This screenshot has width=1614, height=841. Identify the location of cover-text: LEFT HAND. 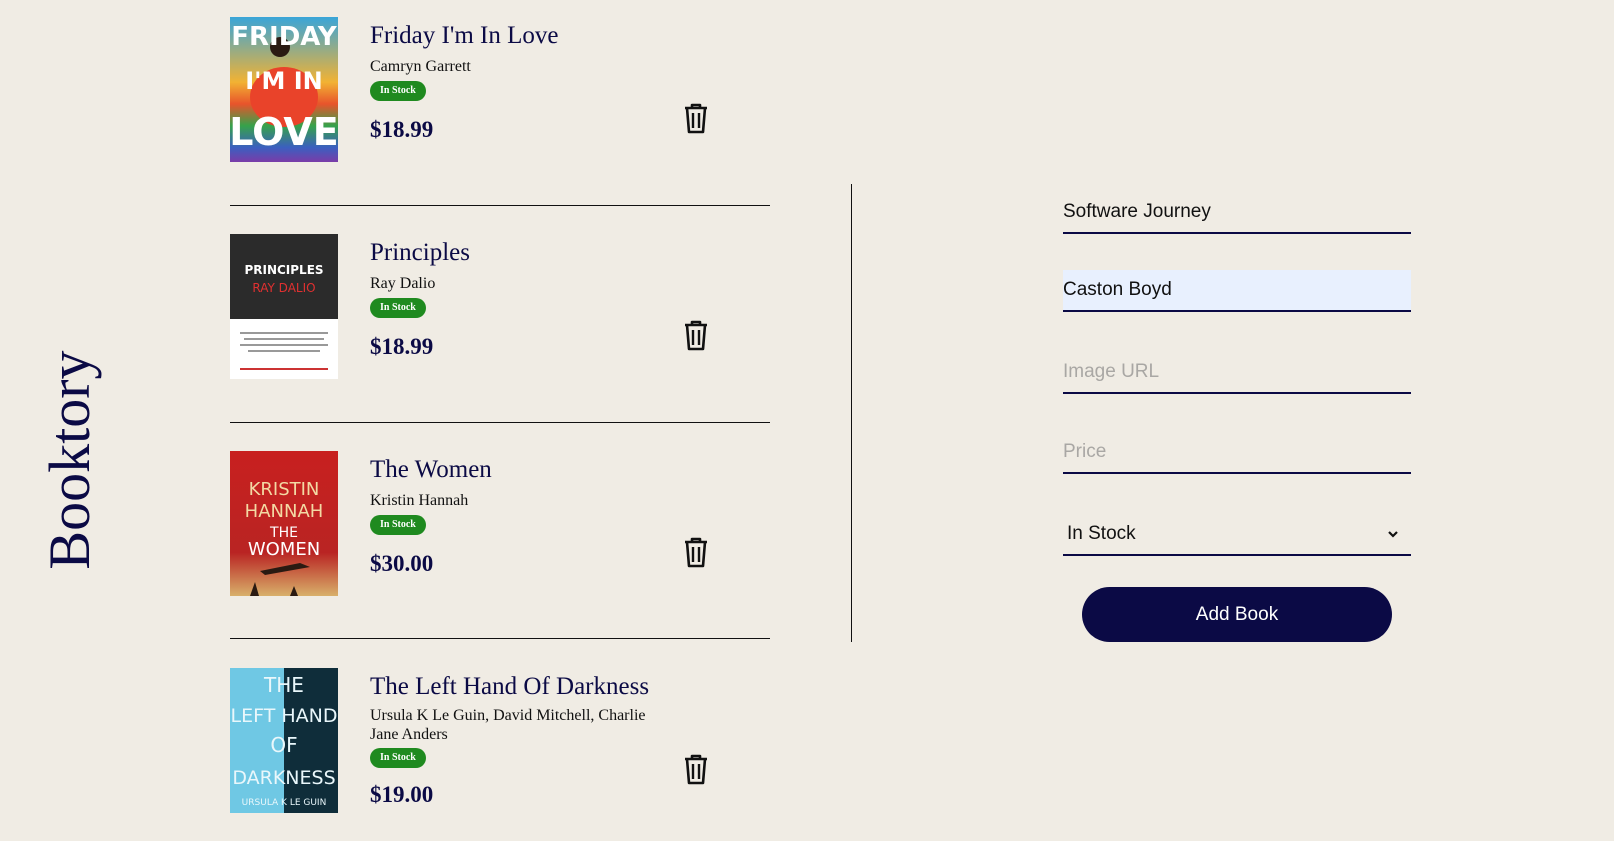
(284, 716).